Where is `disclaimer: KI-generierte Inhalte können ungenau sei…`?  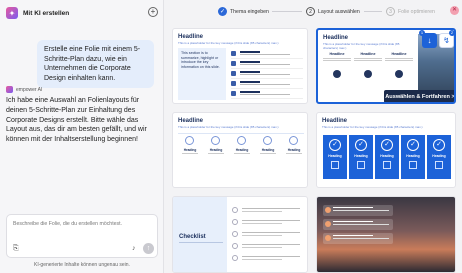
disclaimer: KI-generierte Inhalte können ungenau sei… is located at coordinates (82, 265).